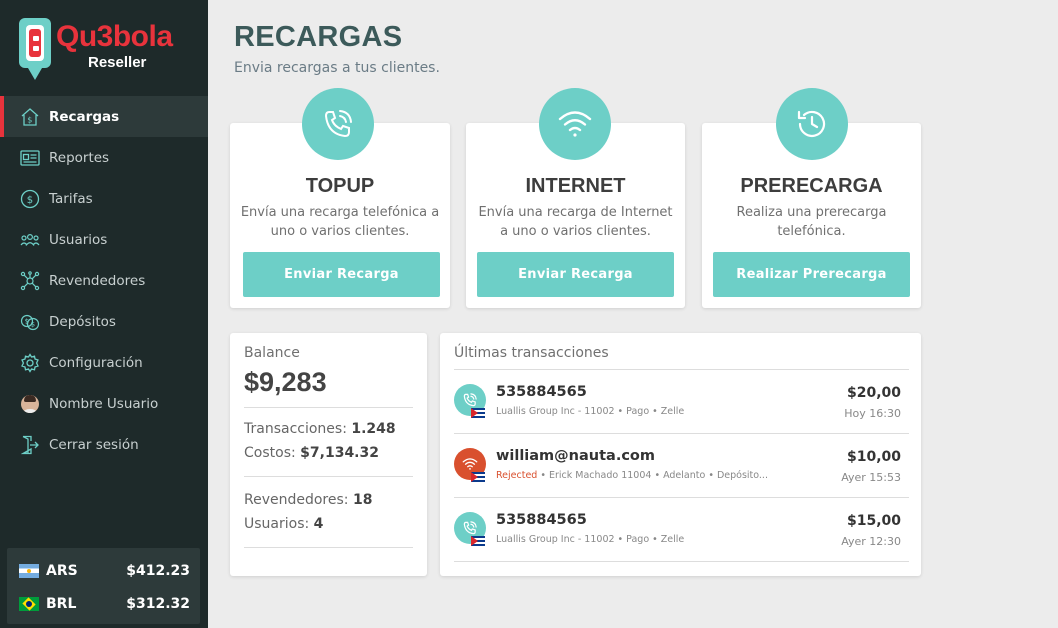 This screenshot has height=628, width=1058. I want to click on users-icon, so click(30, 240).